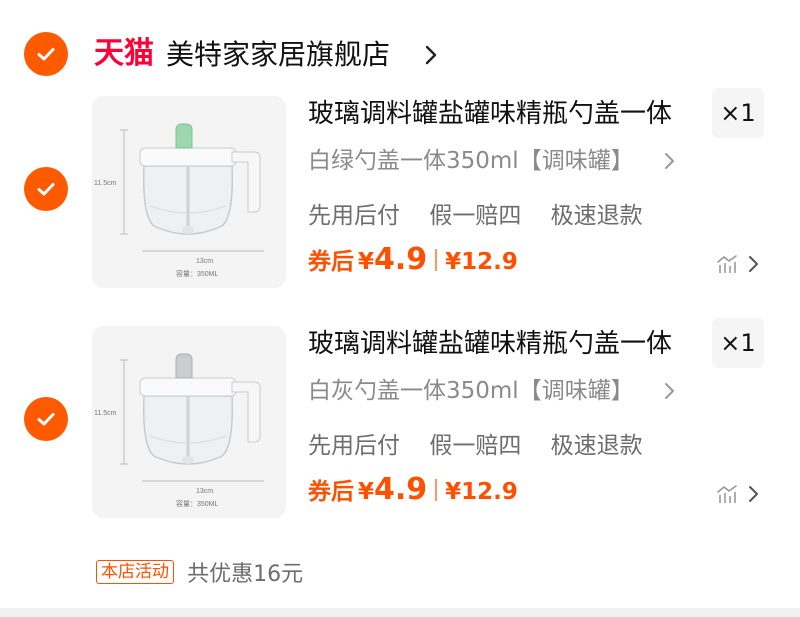 The image size is (800, 617). I want to click on store-header: 天猫 美特家家居旗舰店, so click(400, 54).